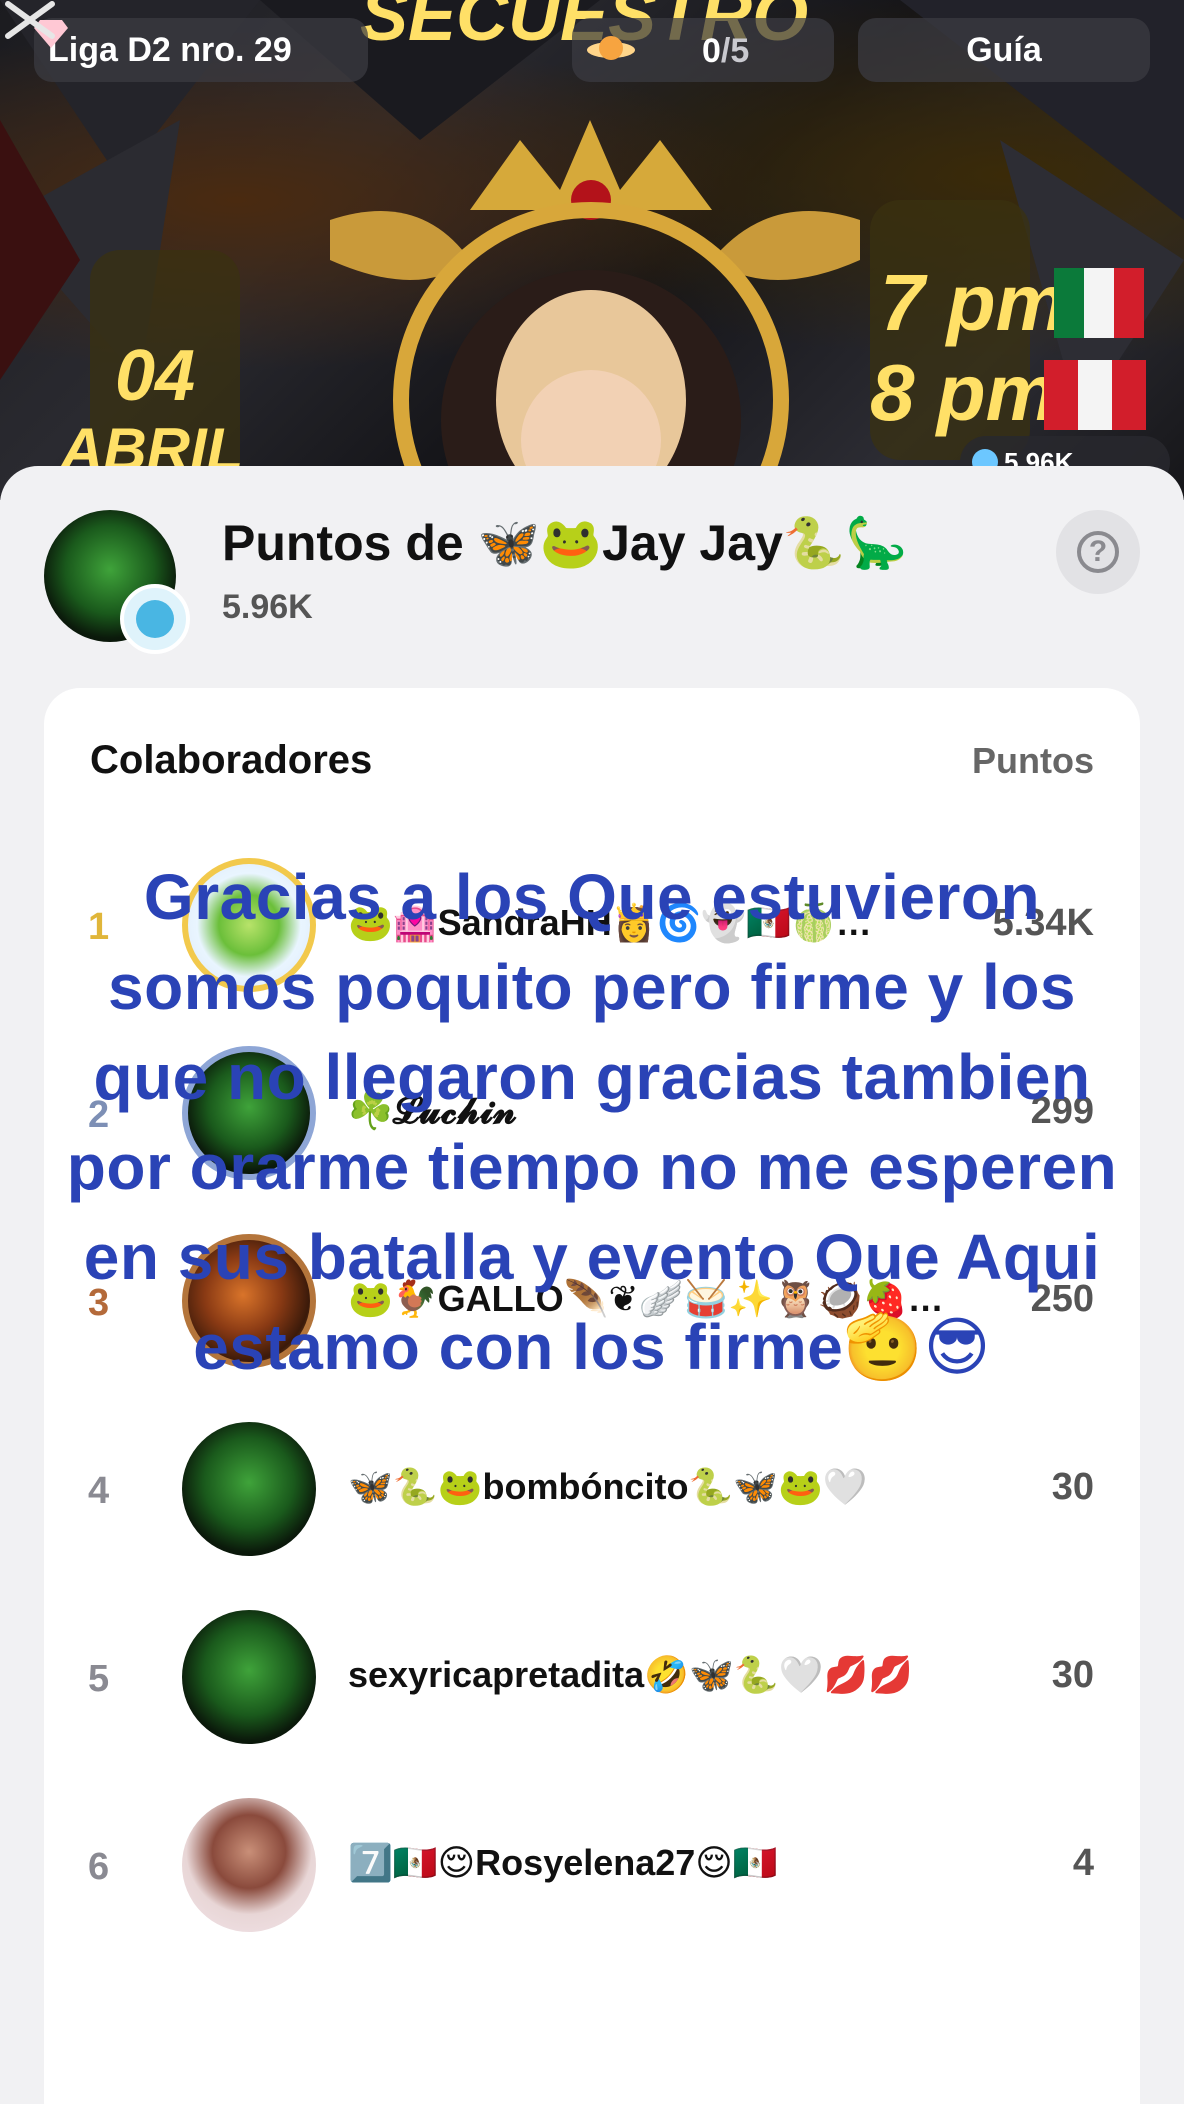  Describe the element at coordinates (608, 1486) in the screenshot. I see `contributor-name: 🦋🐍🐸bombóncito🐍🦋🐸🤍` at that location.